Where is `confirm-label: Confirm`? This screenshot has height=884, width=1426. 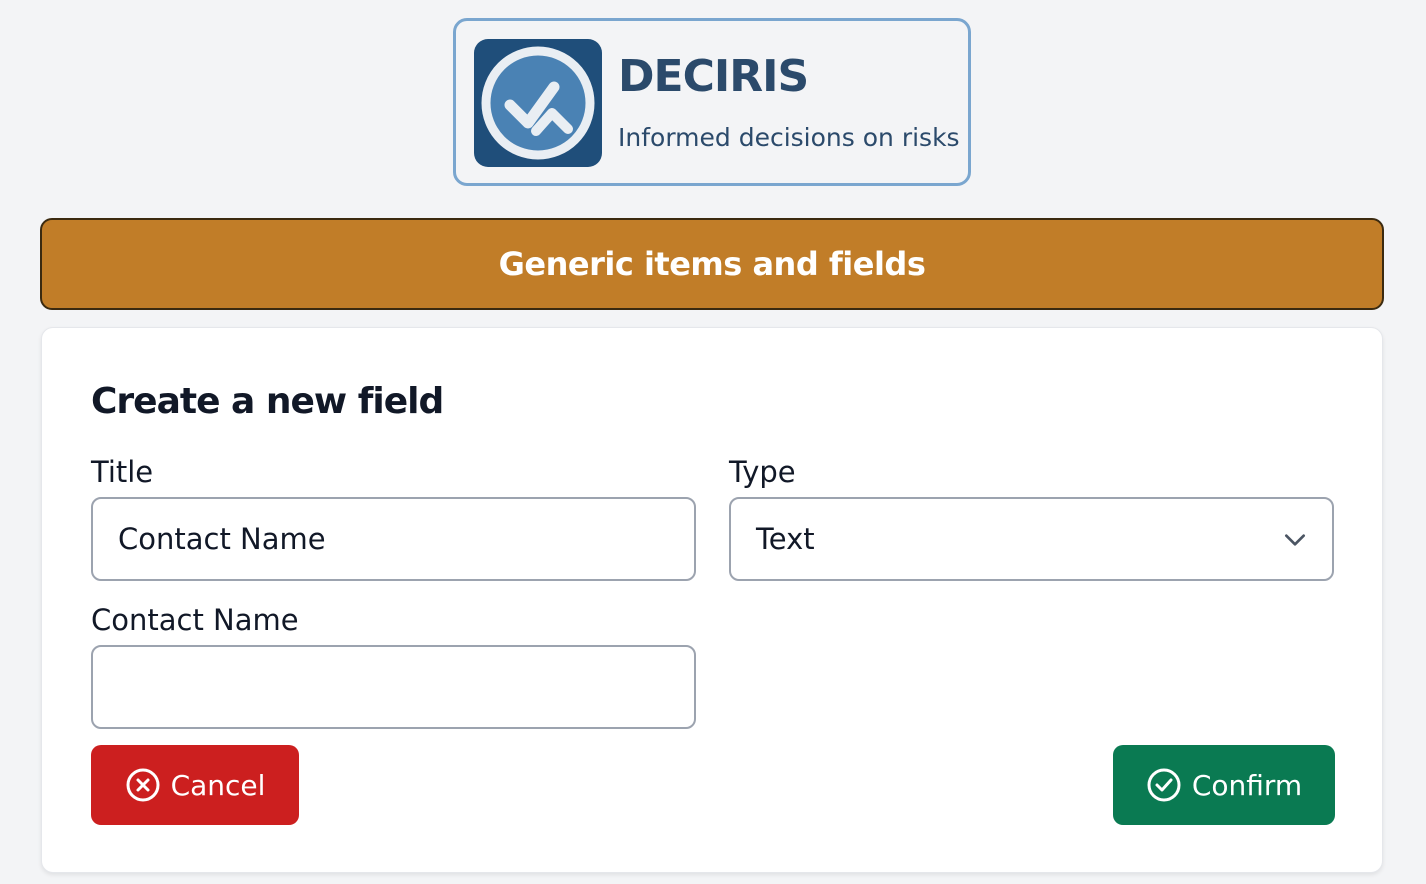
confirm-label: Confirm is located at coordinates (1247, 785).